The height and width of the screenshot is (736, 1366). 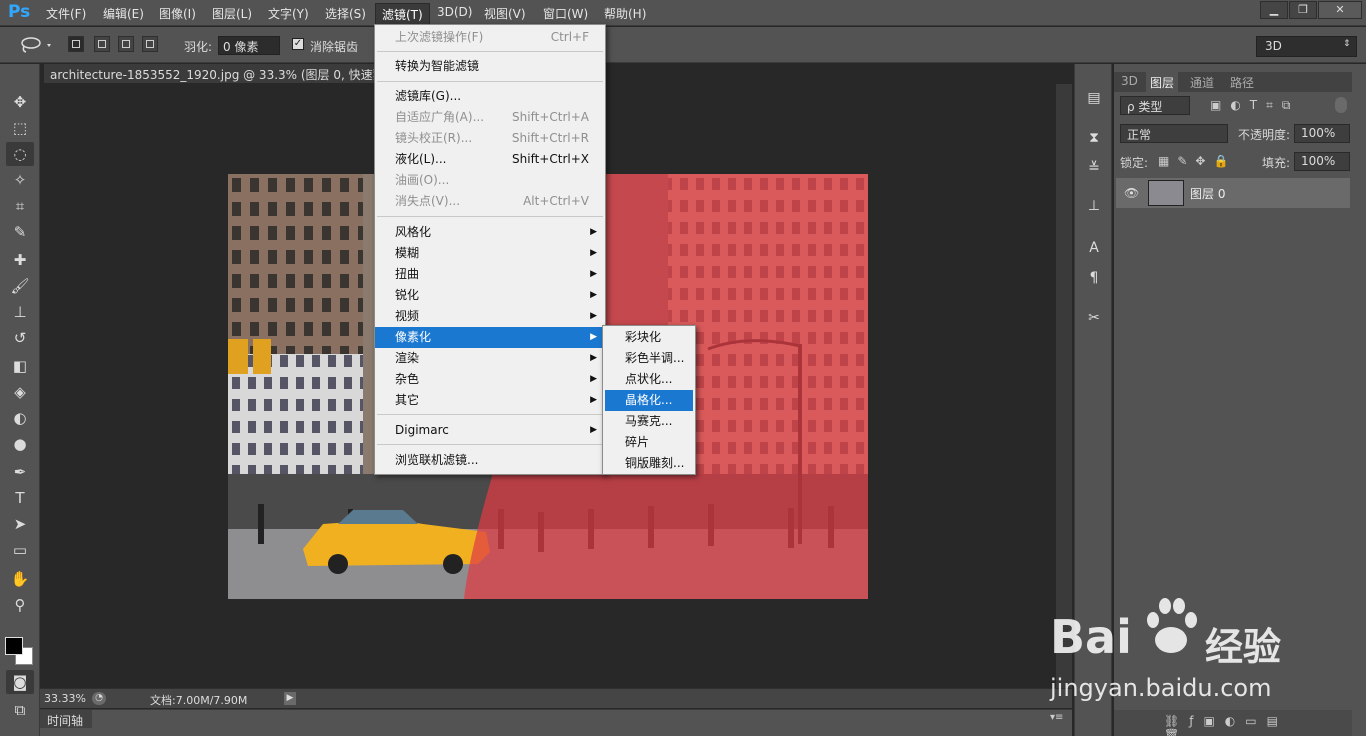 What do you see at coordinates (490, 274) in the screenshot?
I see `menu-distort: 扭曲 ▶` at bounding box center [490, 274].